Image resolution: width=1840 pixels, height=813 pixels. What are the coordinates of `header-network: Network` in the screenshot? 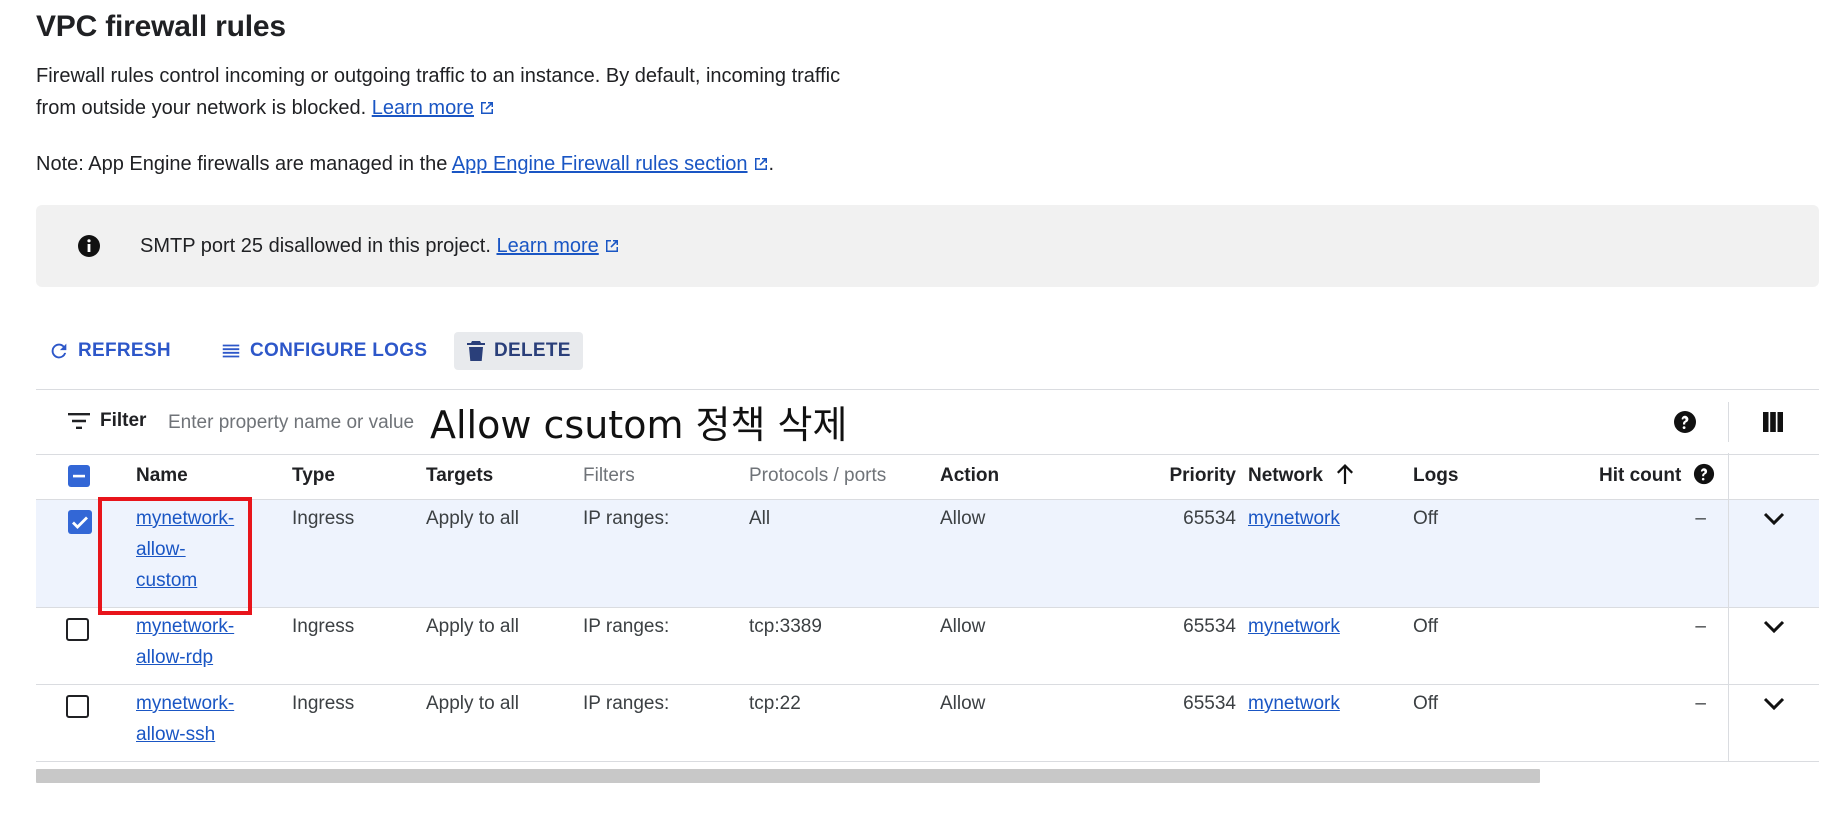 It's located at (1301, 475).